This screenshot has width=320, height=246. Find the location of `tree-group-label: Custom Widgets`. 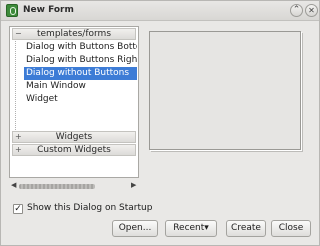

tree-group-label: Custom Widgets is located at coordinates (74, 150).